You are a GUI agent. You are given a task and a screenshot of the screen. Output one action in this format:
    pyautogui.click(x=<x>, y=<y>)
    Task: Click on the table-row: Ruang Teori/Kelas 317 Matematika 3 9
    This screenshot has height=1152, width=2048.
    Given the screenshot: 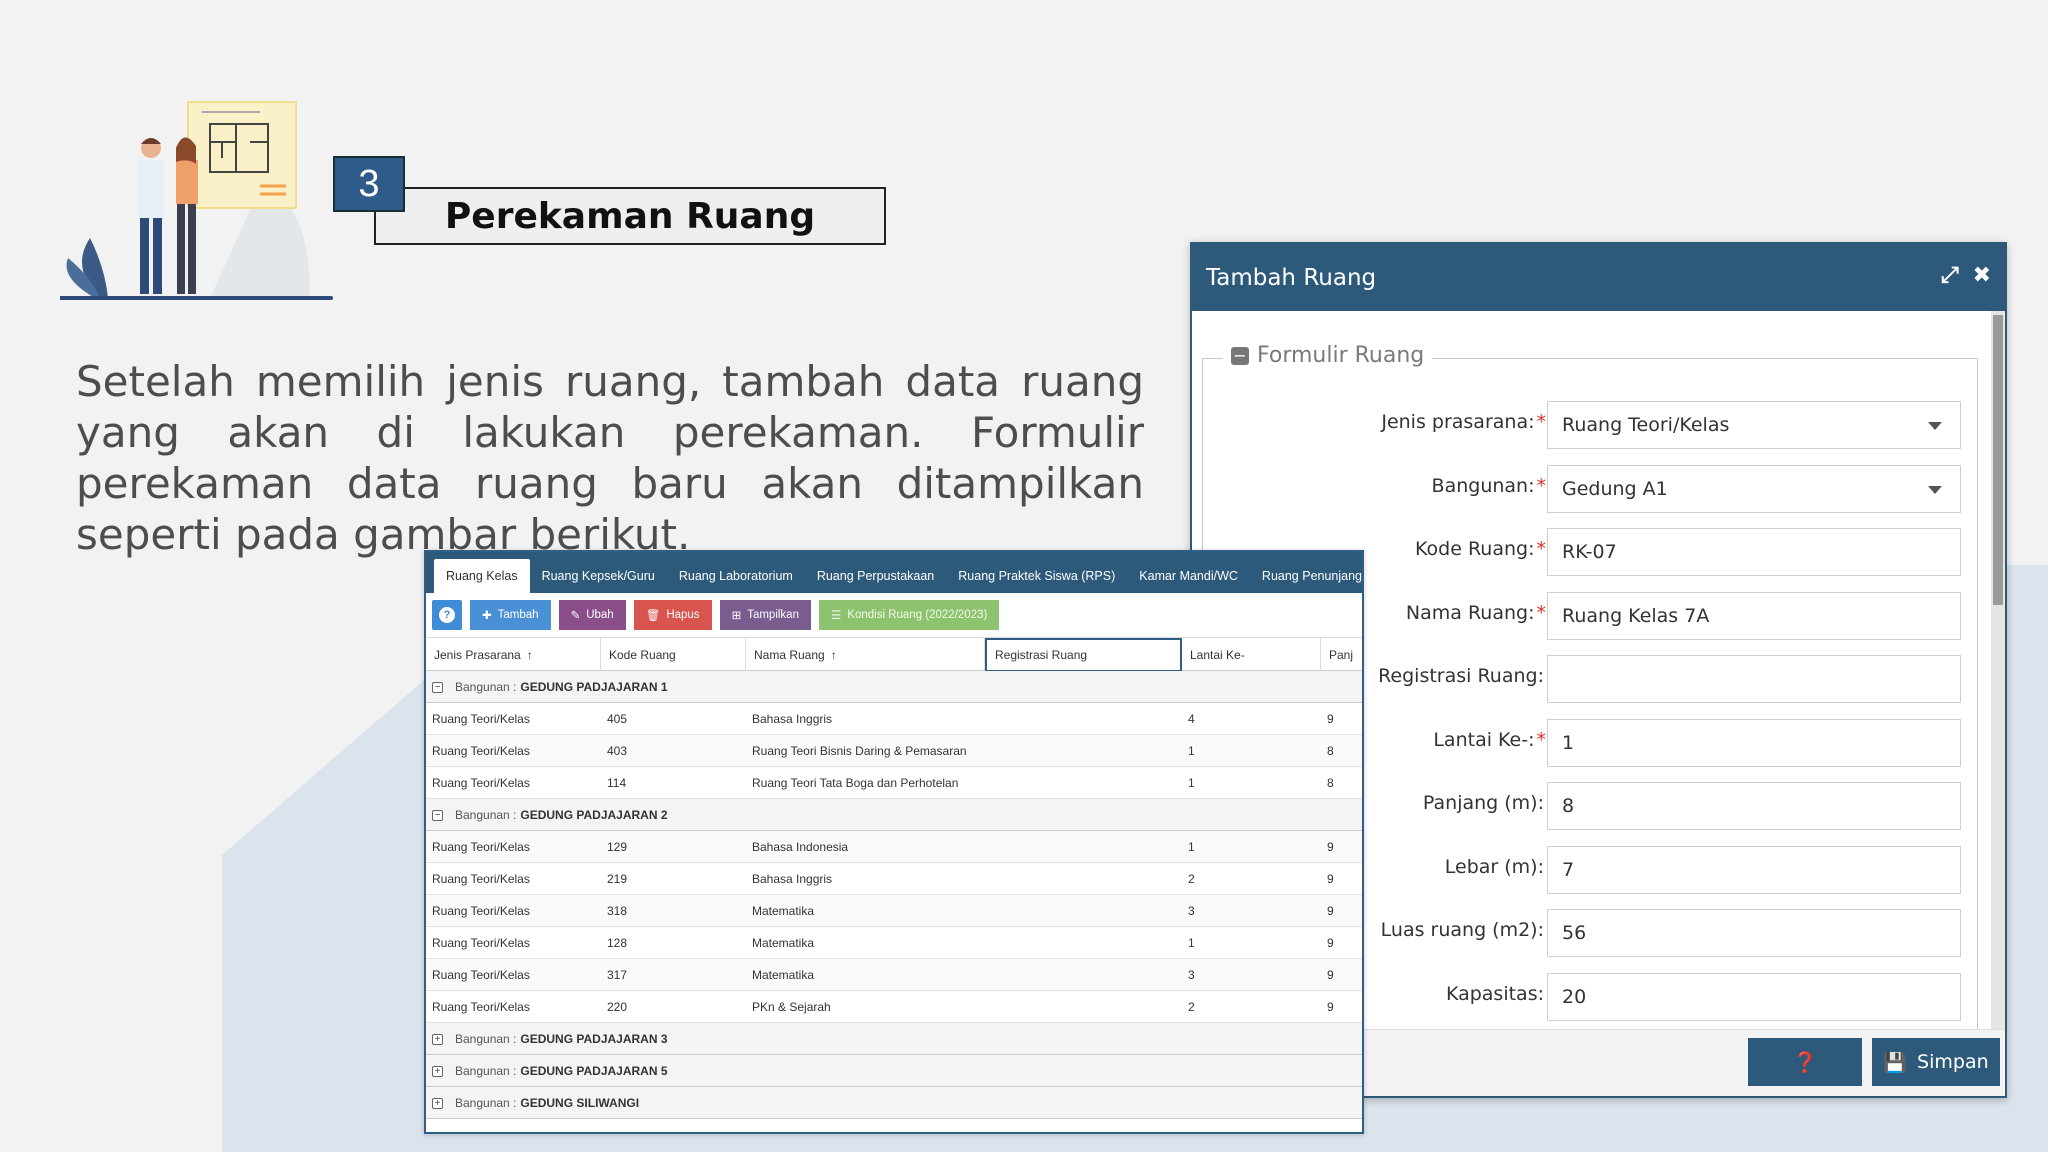 What is the action you would take?
    pyautogui.click(x=894, y=975)
    